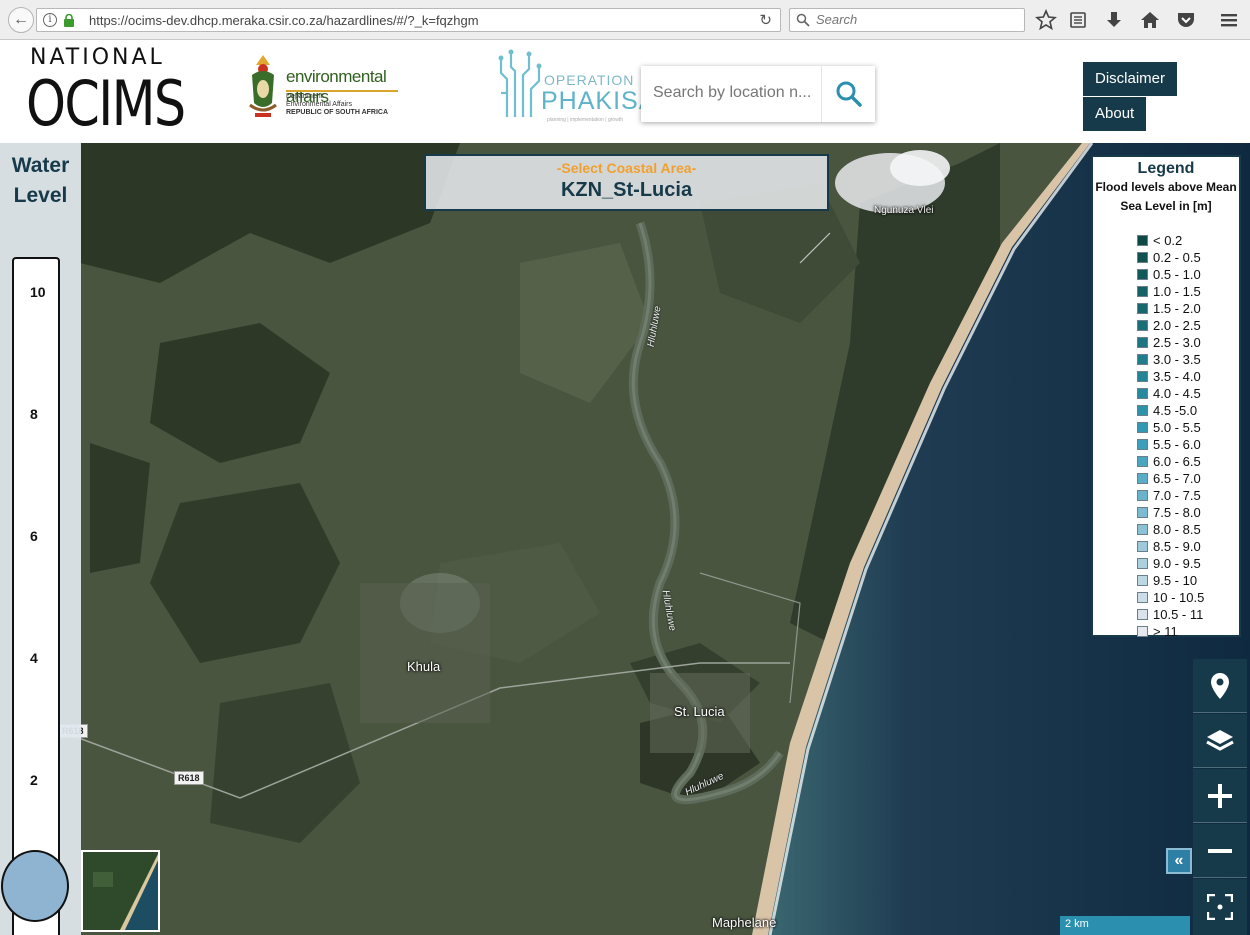 This screenshot has width=1250, height=935. What do you see at coordinates (1179, 861) in the screenshot?
I see `collapse-panel-button: «` at bounding box center [1179, 861].